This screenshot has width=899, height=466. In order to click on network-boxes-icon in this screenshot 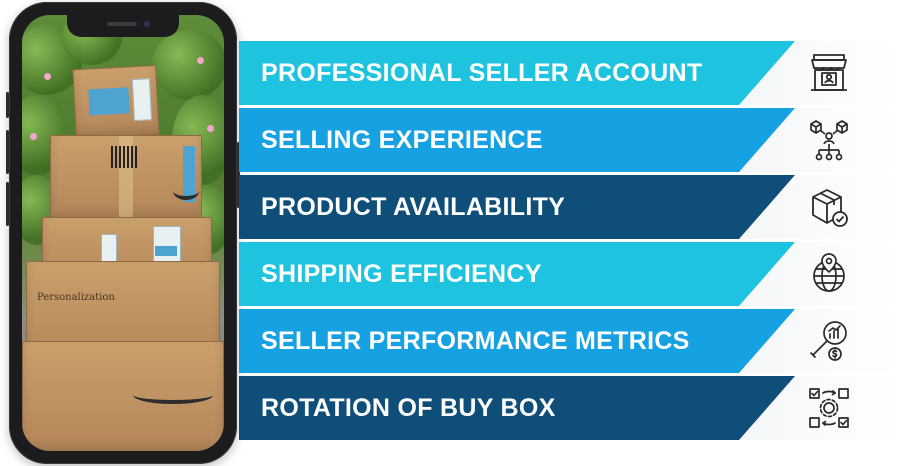, I will do `click(829, 140)`.